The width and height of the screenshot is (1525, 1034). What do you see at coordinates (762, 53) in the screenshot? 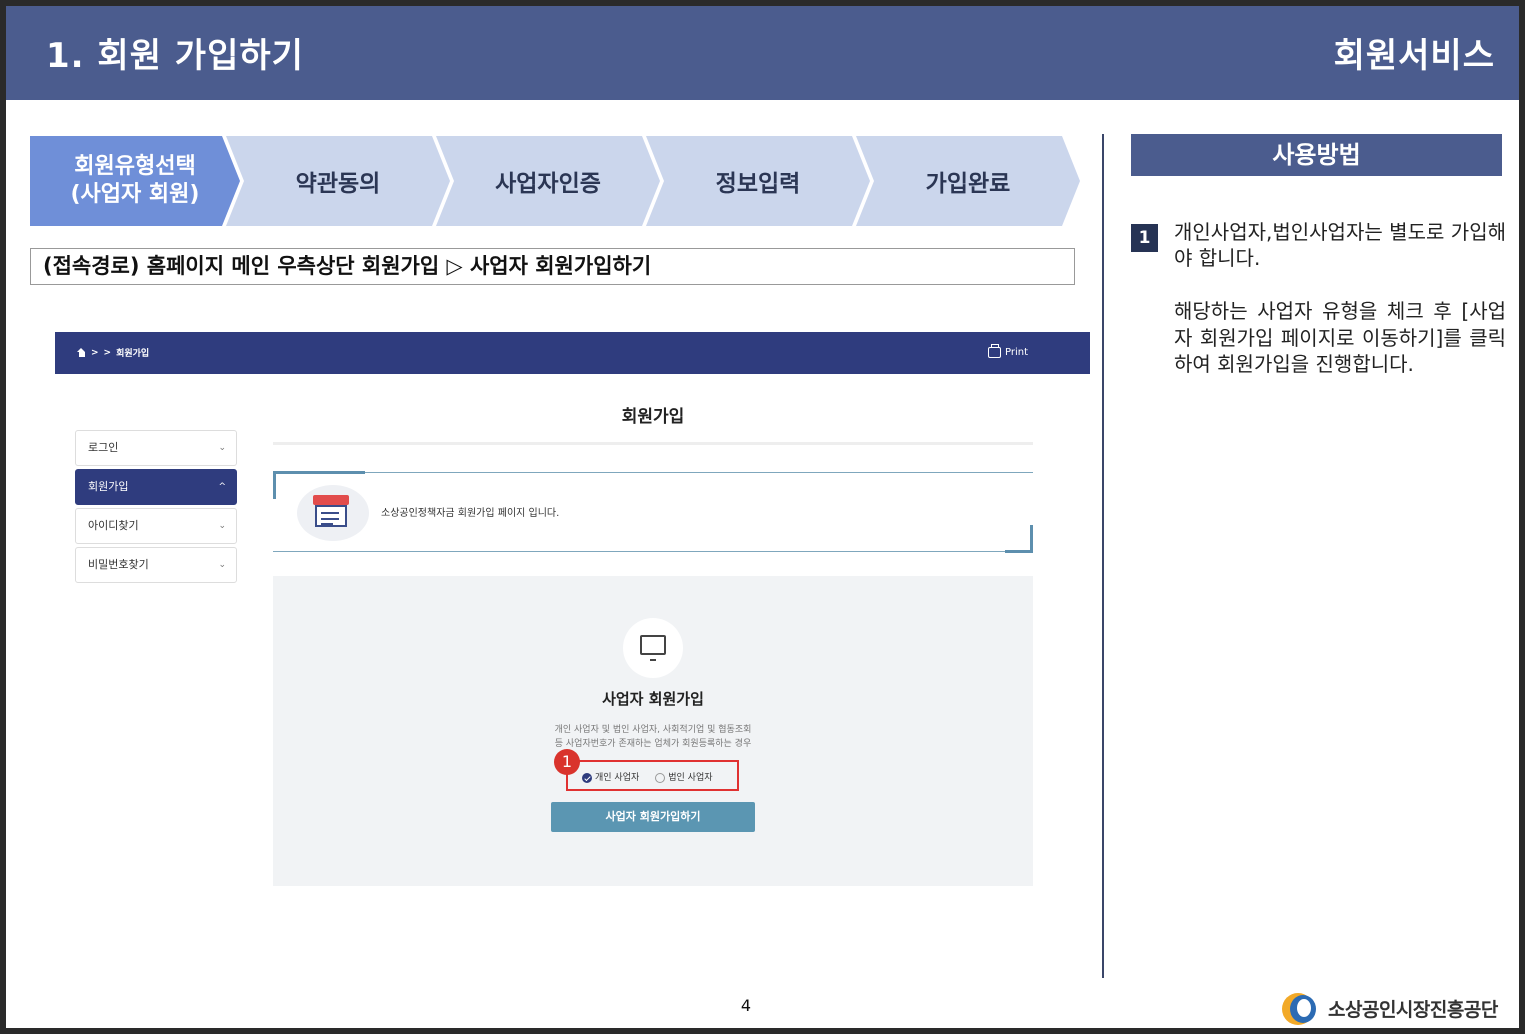
I see `slide-header: 1. 회원 가입하기 회원서비스` at bounding box center [762, 53].